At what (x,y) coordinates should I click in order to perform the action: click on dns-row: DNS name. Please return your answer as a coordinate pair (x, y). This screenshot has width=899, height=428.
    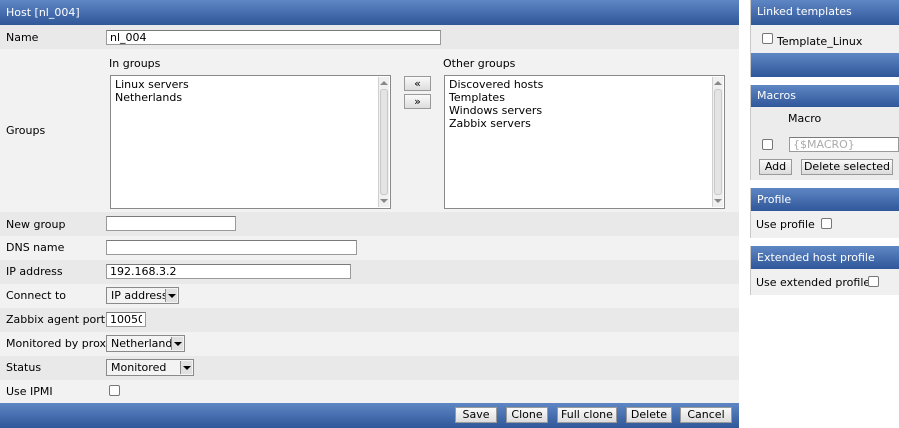
    Looking at the image, I should click on (369, 248).